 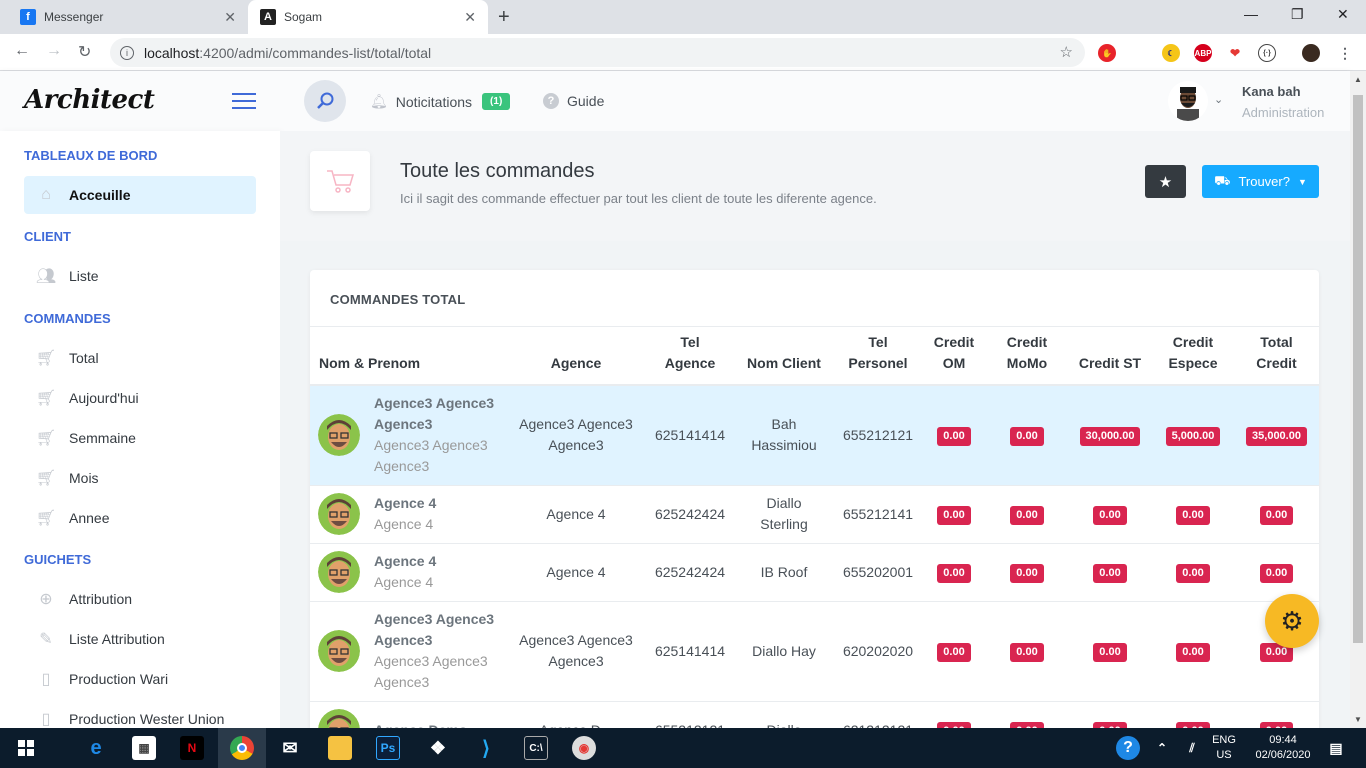 I want to click on settings-fab: ⚙, so click(x=1292, y=621).